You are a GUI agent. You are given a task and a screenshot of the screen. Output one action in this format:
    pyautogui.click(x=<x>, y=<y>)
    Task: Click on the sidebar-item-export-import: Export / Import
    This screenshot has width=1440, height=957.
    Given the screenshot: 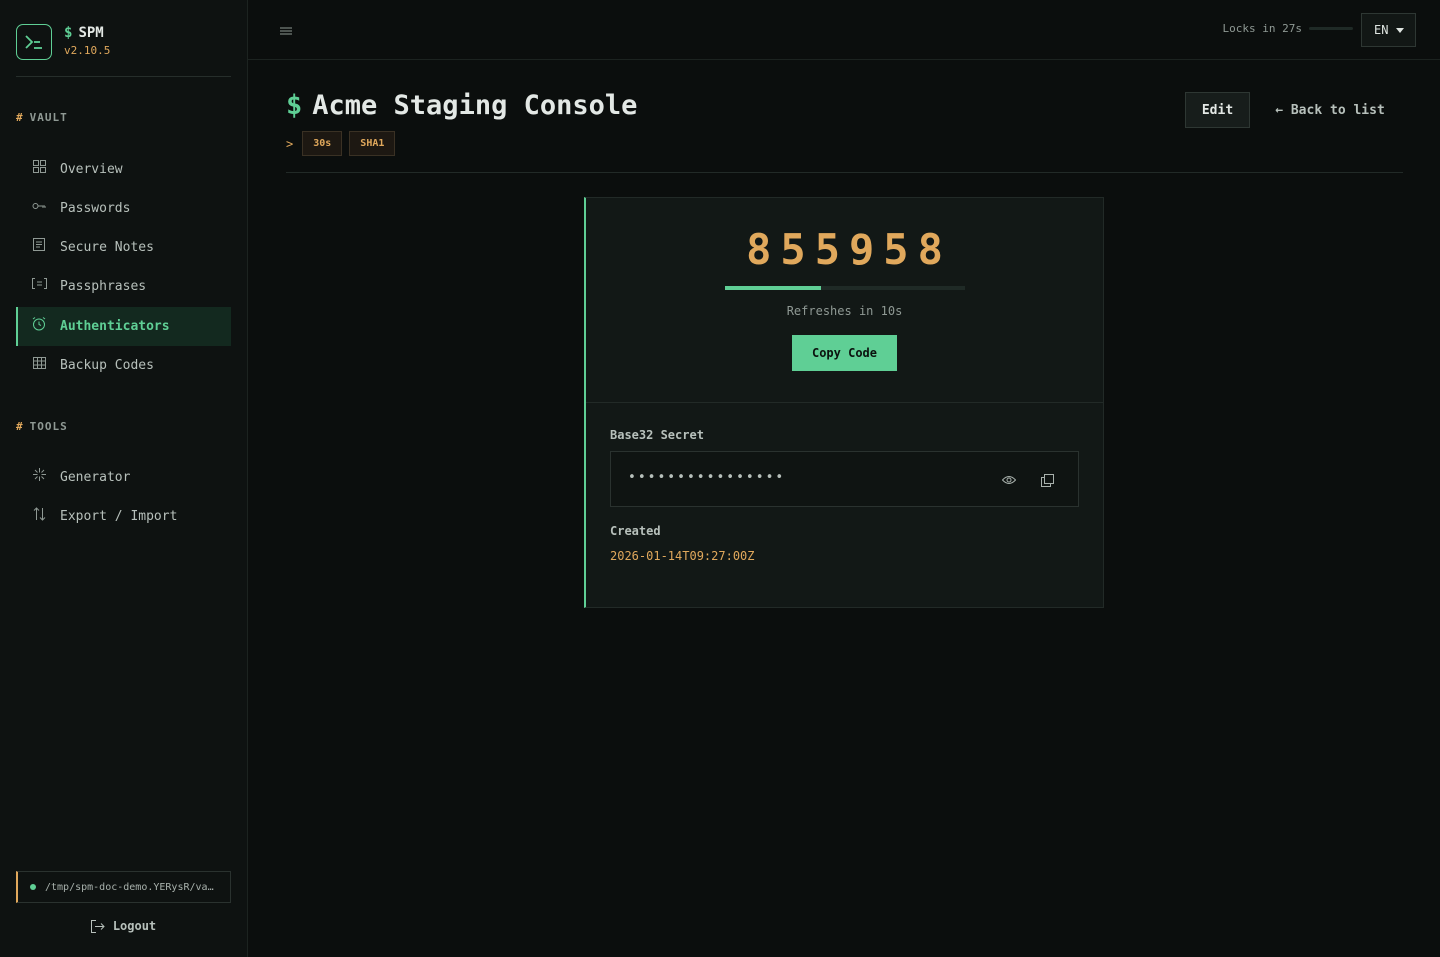 What is the action you would take?
    pyautogui.click(x=123, y=516)
    